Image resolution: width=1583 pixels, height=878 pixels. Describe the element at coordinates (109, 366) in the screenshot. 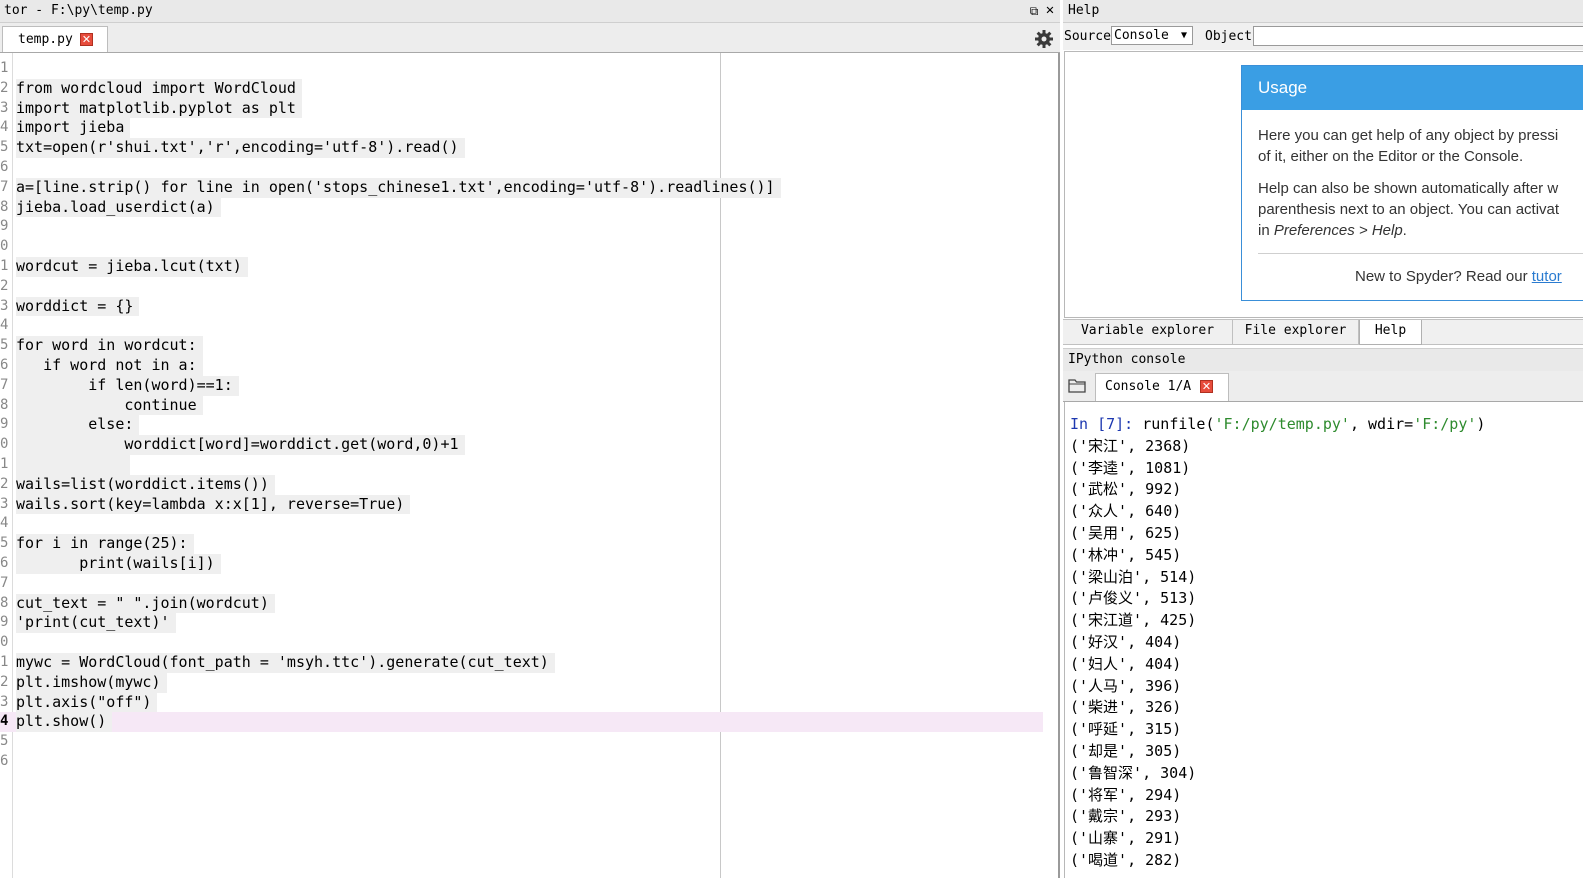

I see `code-text: if word not in a:` at that location.